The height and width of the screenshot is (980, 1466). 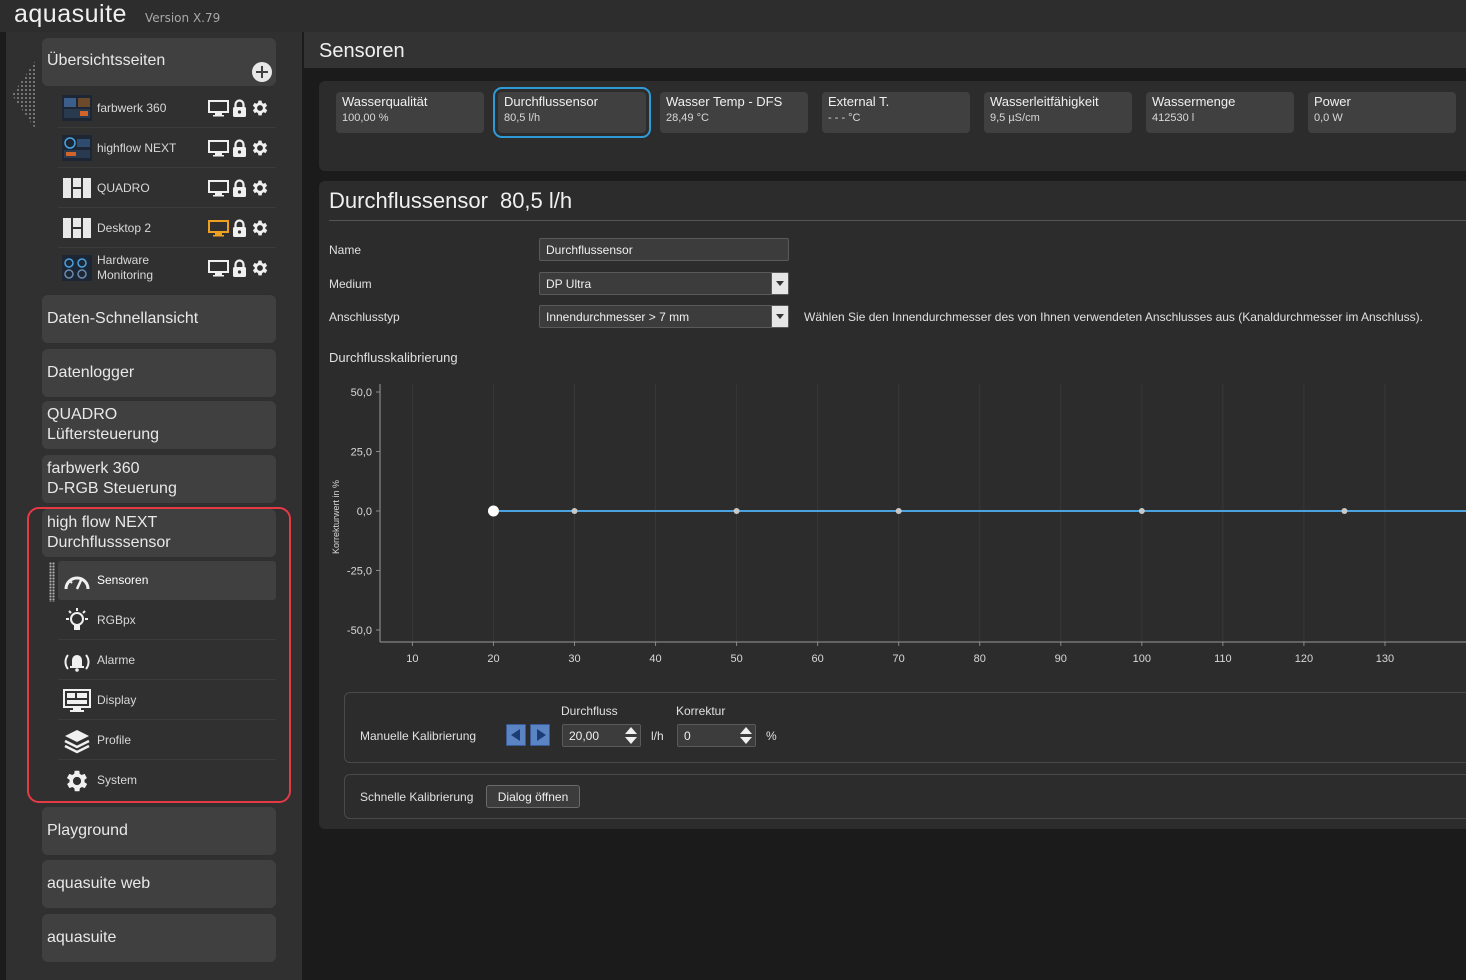 What do you see at coordinates (664, 283) in the screenshot?
I see `medium-select: DP Ultra` at bounding box center [664, 283].